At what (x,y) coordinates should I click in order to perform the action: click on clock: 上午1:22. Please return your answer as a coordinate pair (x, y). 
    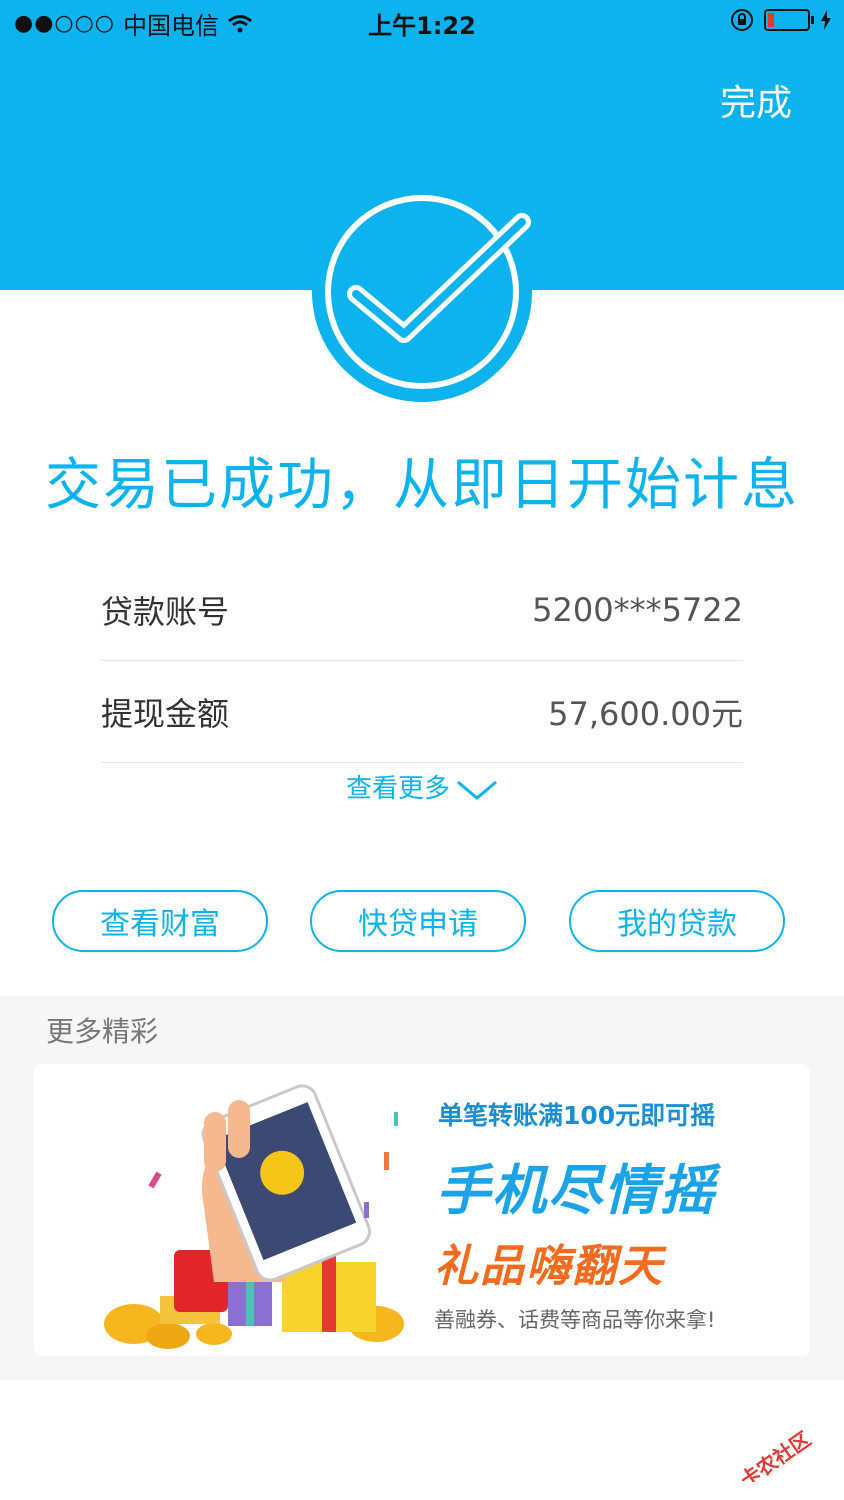
    Looking at the image, I should click on (422, 26).